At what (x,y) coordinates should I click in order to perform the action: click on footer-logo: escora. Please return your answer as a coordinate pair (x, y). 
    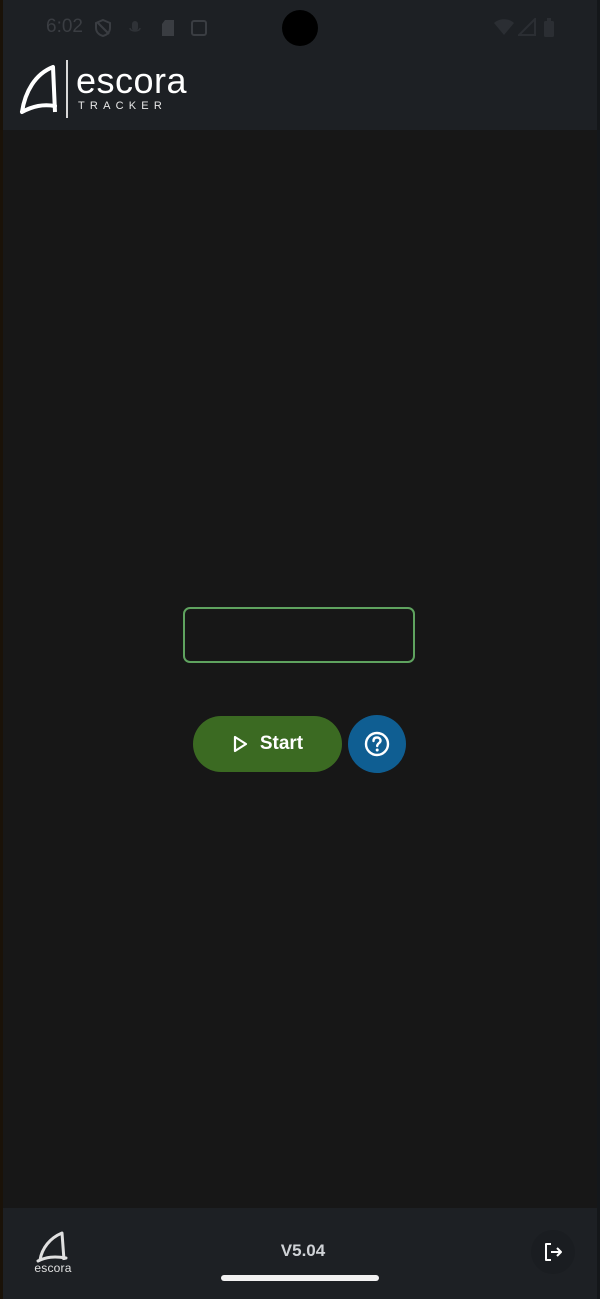
    Looking at the image, I should click on (53, 1253).